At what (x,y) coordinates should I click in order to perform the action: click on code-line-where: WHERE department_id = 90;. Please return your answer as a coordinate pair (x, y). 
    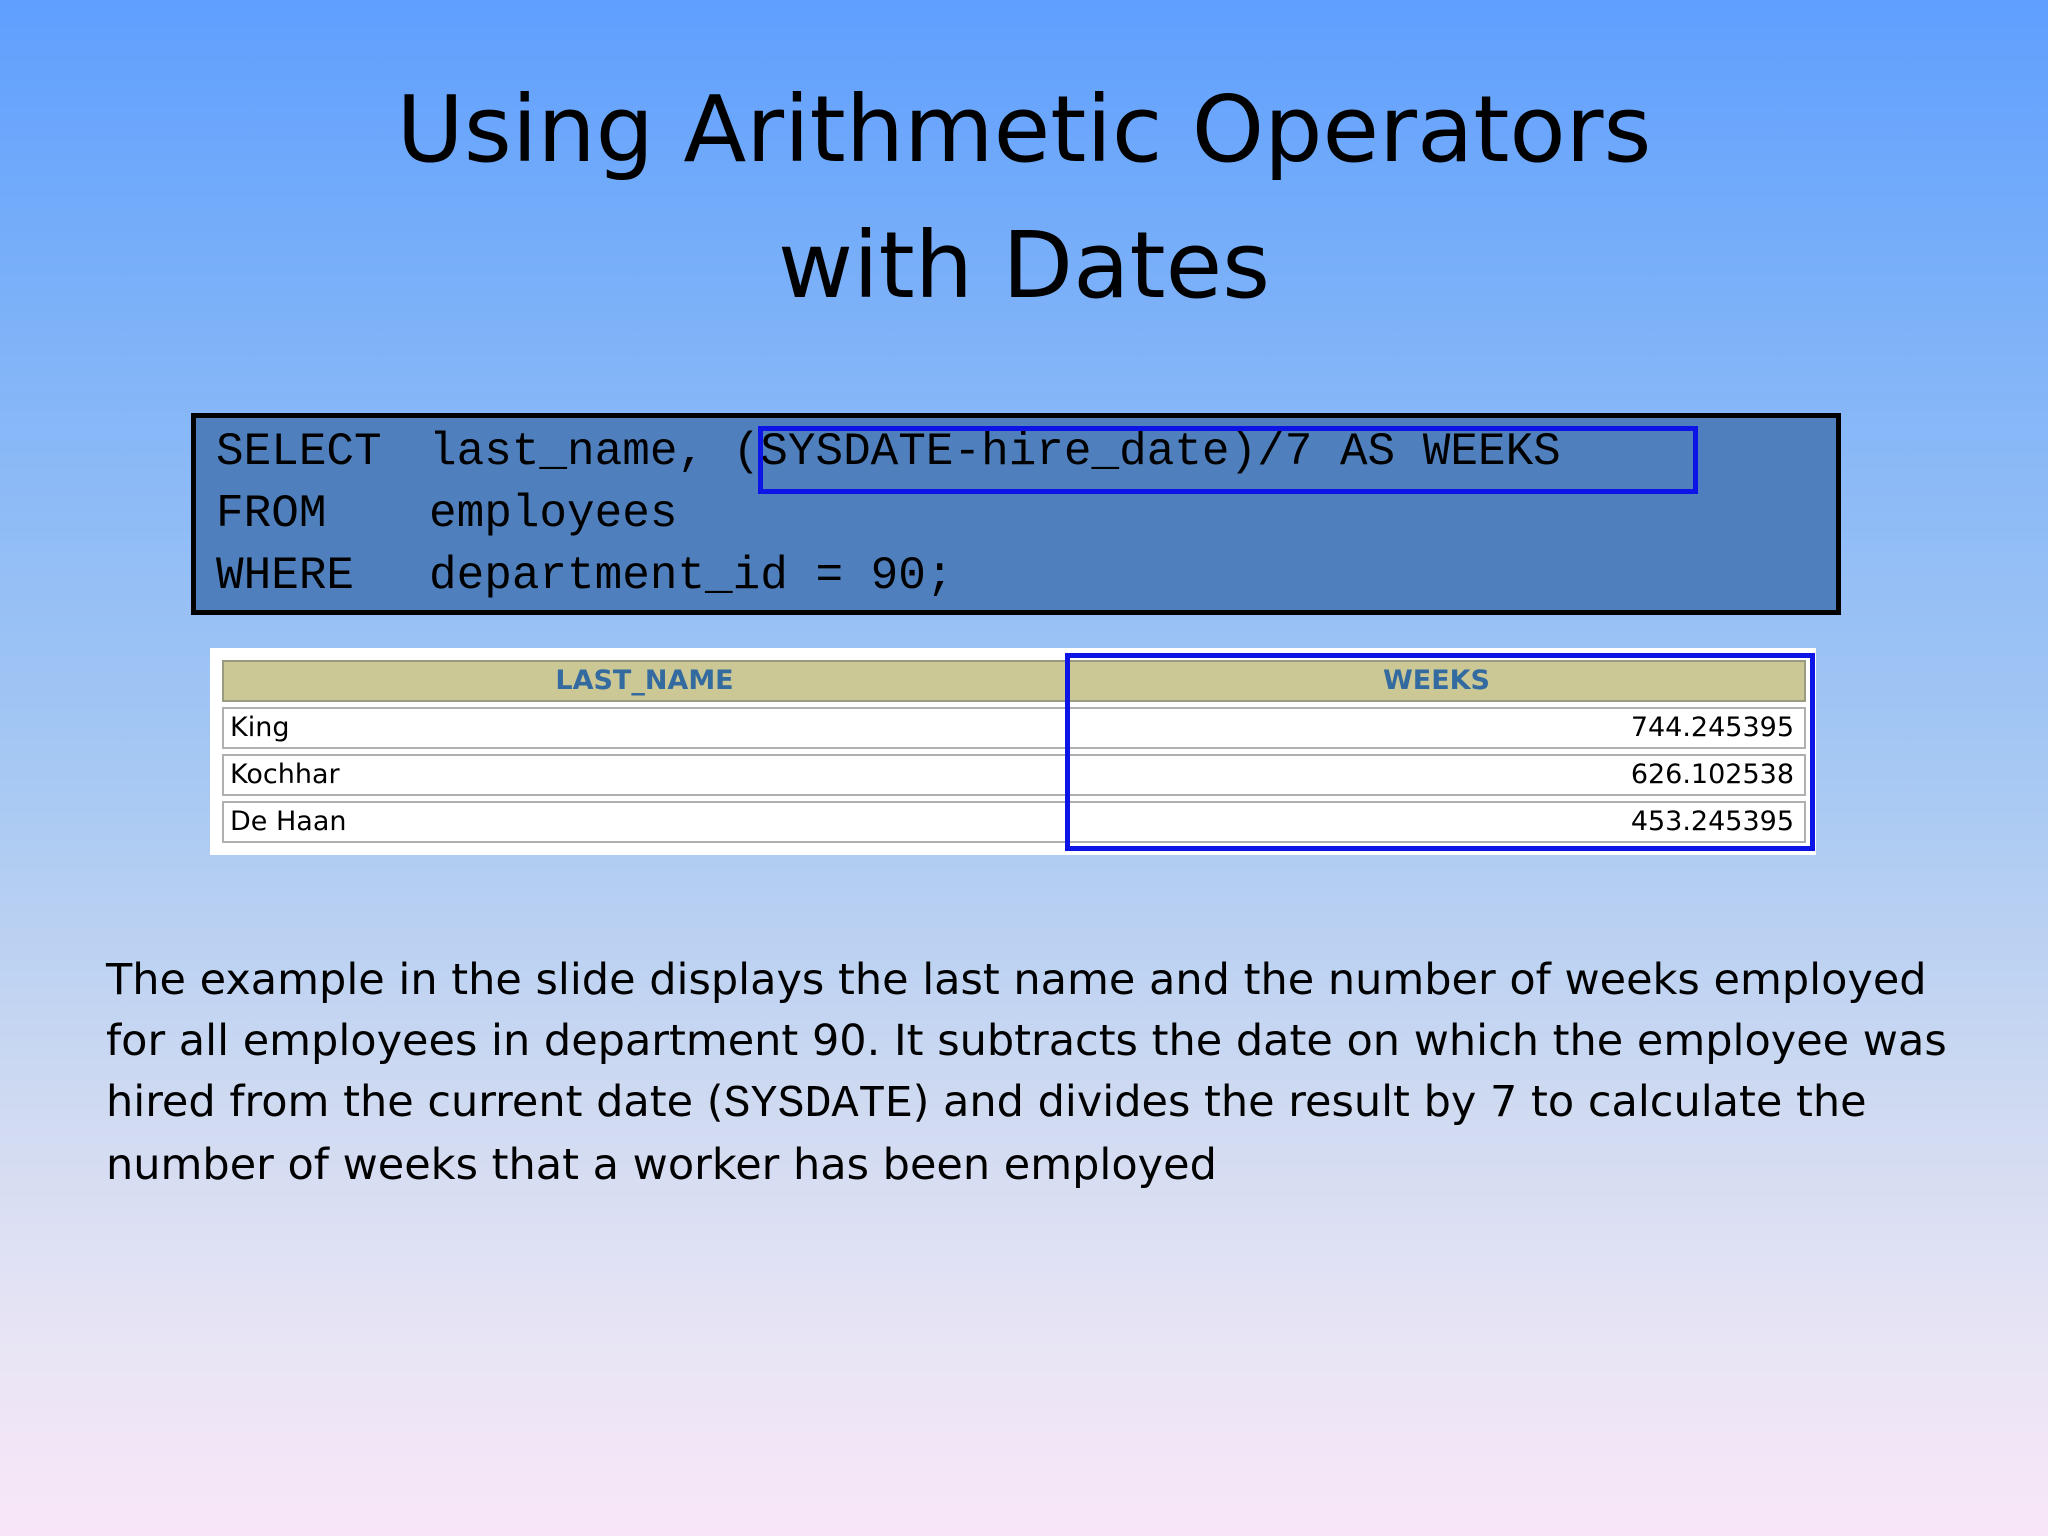
    Looking at the image, I should click on (585, 576).